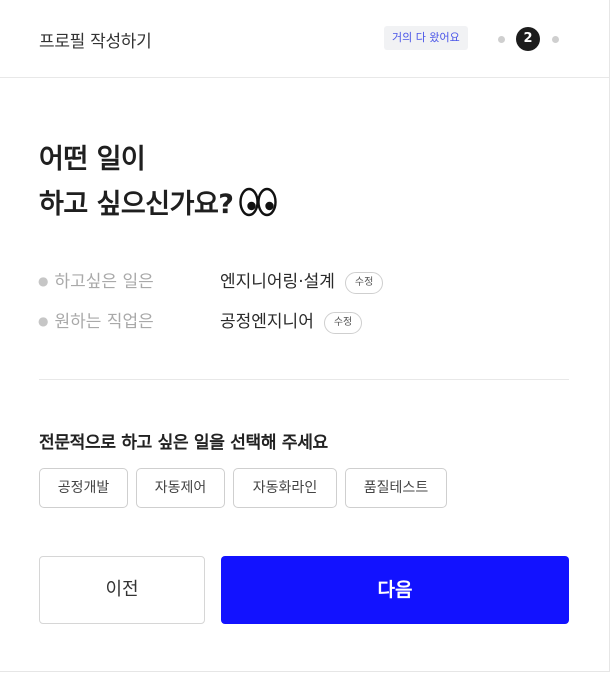 Image resolution: width=611 pixels, height=673 pixels. What do you see at coordinates (426, 38) in the screenshot?
I see `progress-badge: 거의 다 왔어요` at bounding box center [426, 38].